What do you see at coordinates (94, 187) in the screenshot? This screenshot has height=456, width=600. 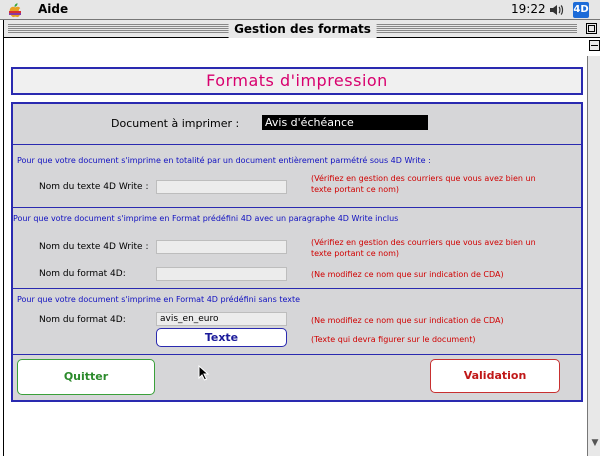 I see `section1-text-label: Nom du texte 4D Write :` at bounding box center [94, 187].